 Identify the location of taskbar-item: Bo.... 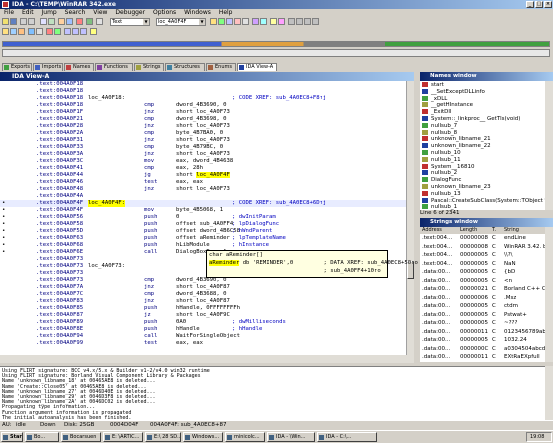
(42, 437).